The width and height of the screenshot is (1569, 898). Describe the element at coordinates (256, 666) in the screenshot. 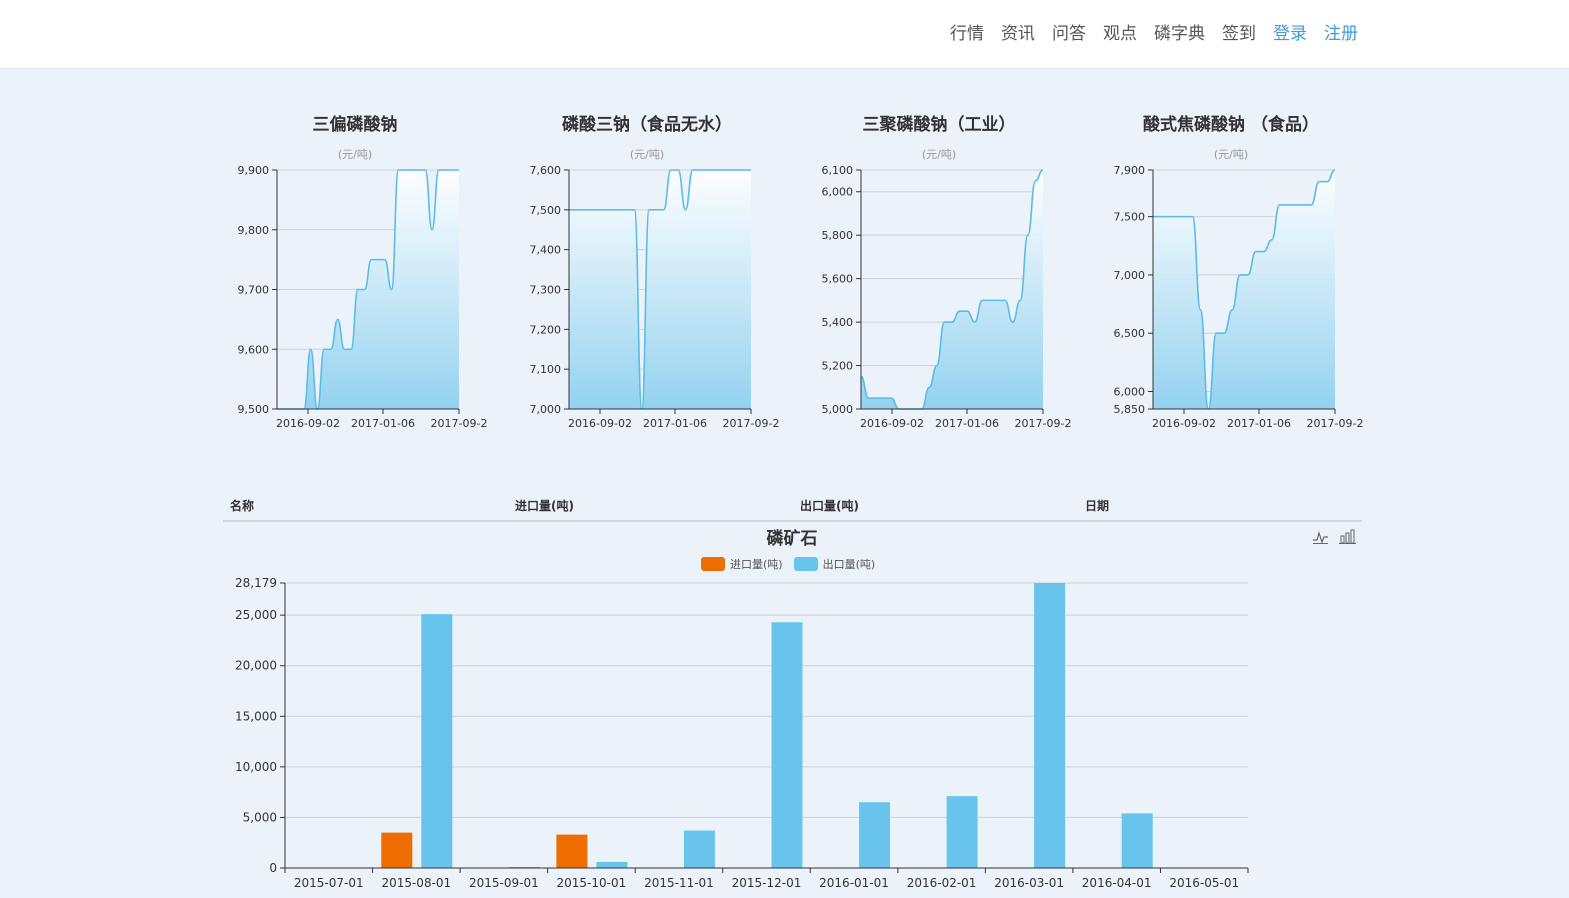

I see `y-tick-label: 20,000` at that location.